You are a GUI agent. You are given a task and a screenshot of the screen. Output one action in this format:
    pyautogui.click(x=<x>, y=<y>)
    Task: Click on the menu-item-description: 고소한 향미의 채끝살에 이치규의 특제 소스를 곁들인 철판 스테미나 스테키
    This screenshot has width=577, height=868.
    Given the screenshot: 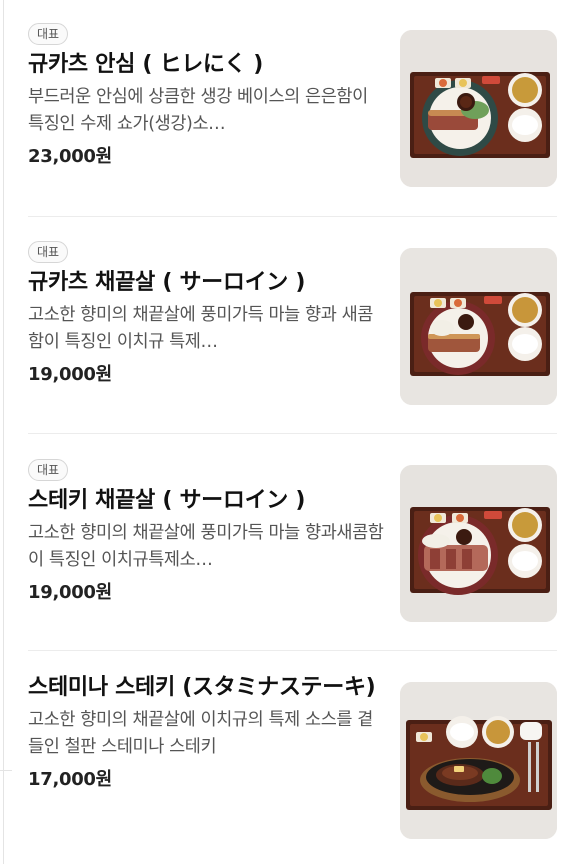 What is the action you would take?
    pyautogui.click(x=200, y=733)
    